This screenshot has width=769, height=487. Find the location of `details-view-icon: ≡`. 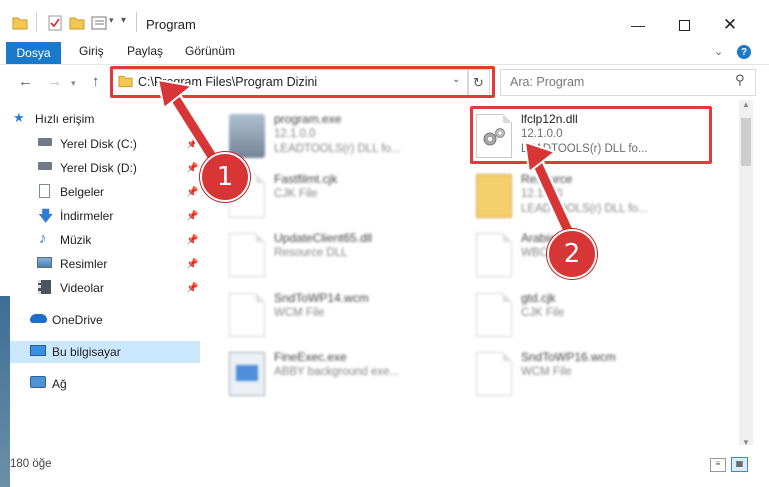

details-view-icon: ≡ is located at coordinates (718, 465).